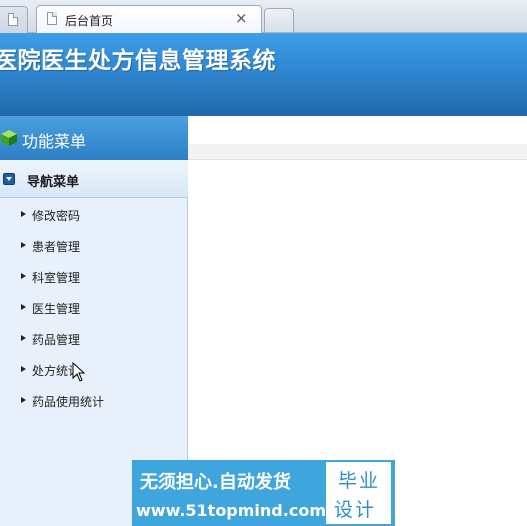 This screenshot has width=527, height=526. Describe the element at coordinates (56, 340) in the screenshot. I see `menu-item-label: 药品管理` at that location.